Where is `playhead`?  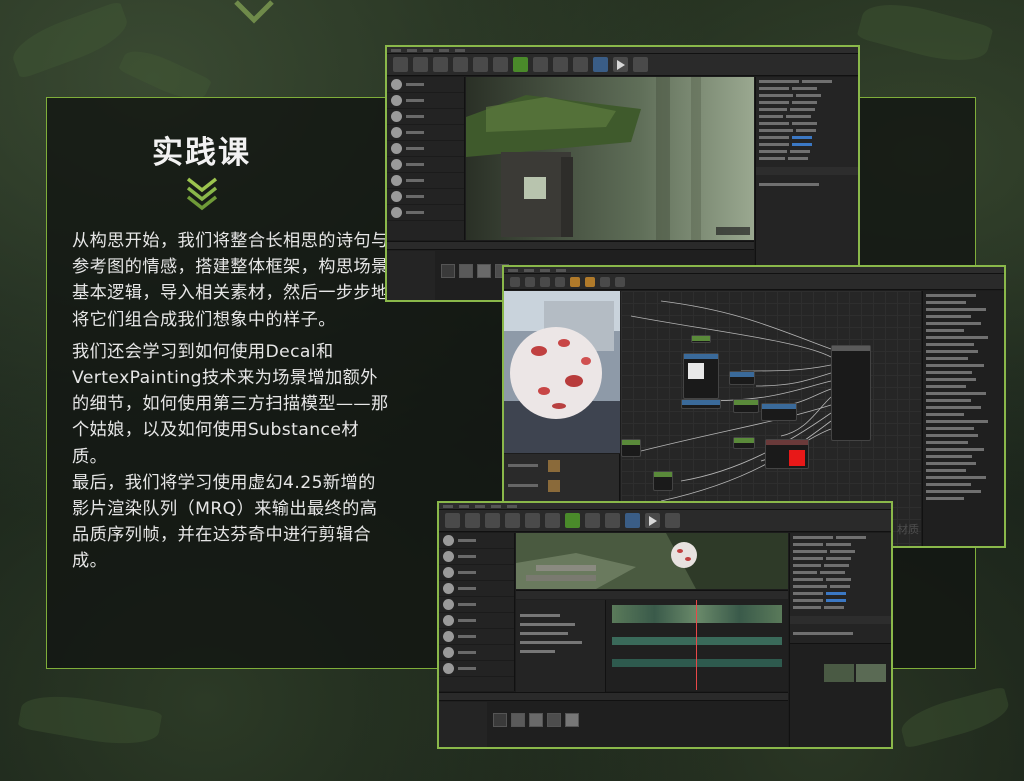
playhead is located at coordinates (696, 645).